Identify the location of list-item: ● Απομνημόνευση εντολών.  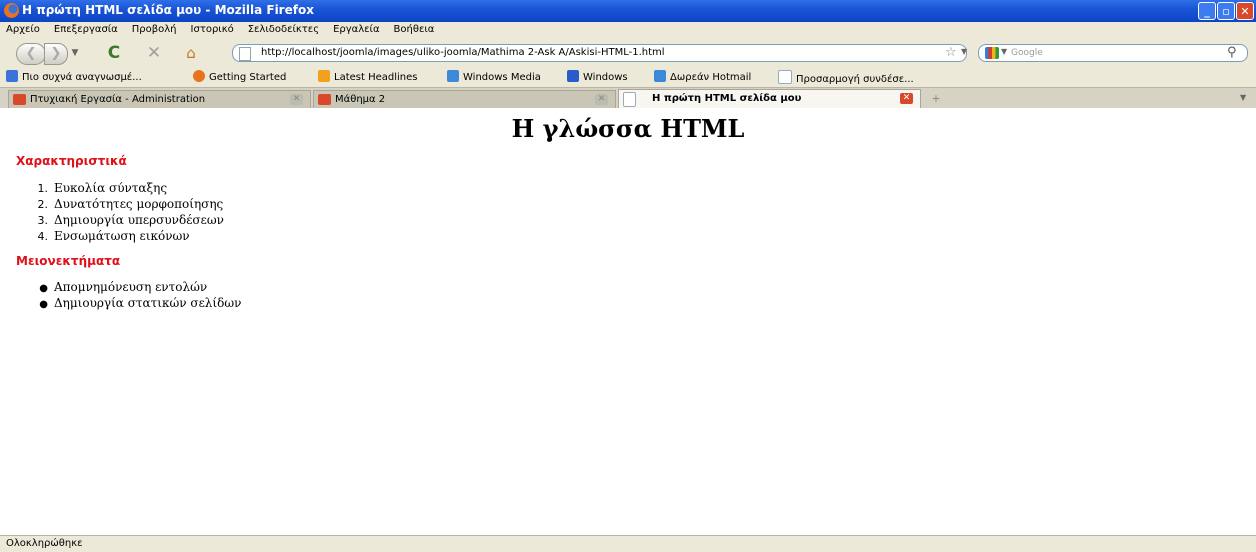
(133, 287).